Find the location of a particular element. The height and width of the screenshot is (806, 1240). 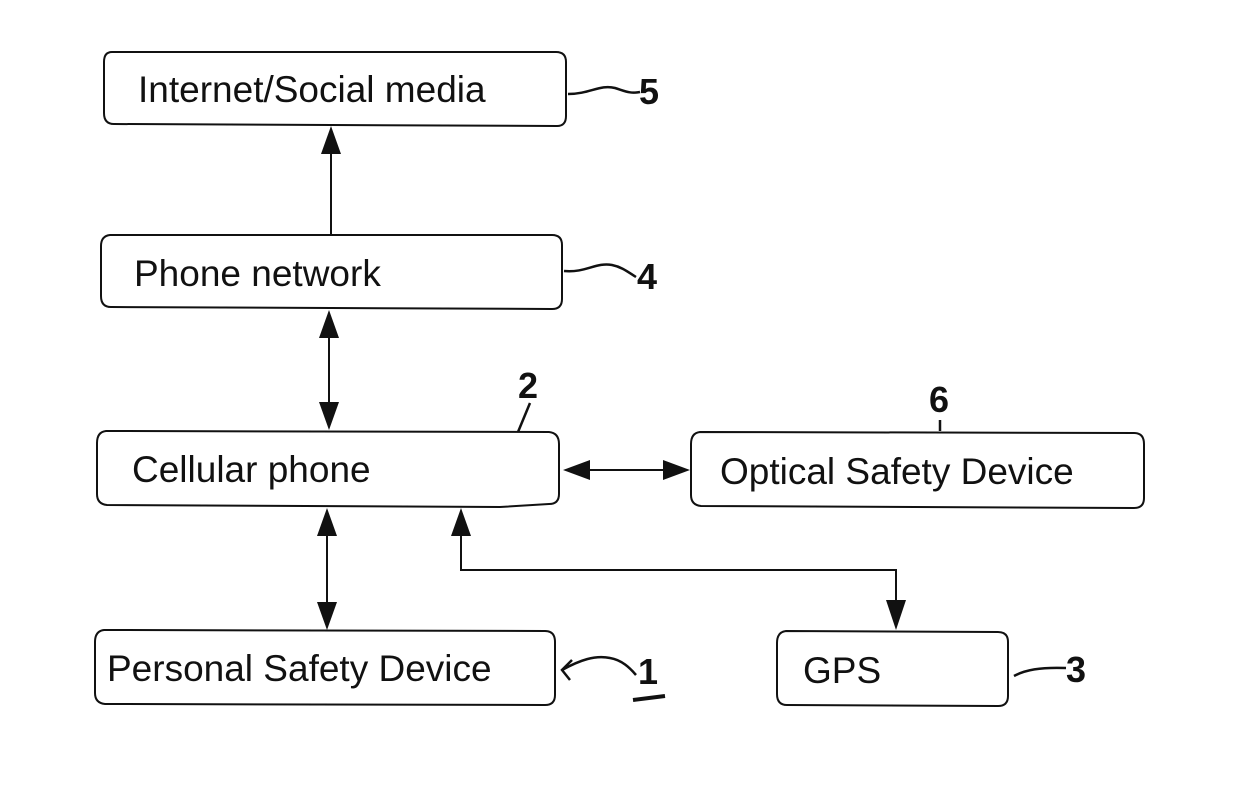

arrowhead-left is located at coordinates (576, 470).